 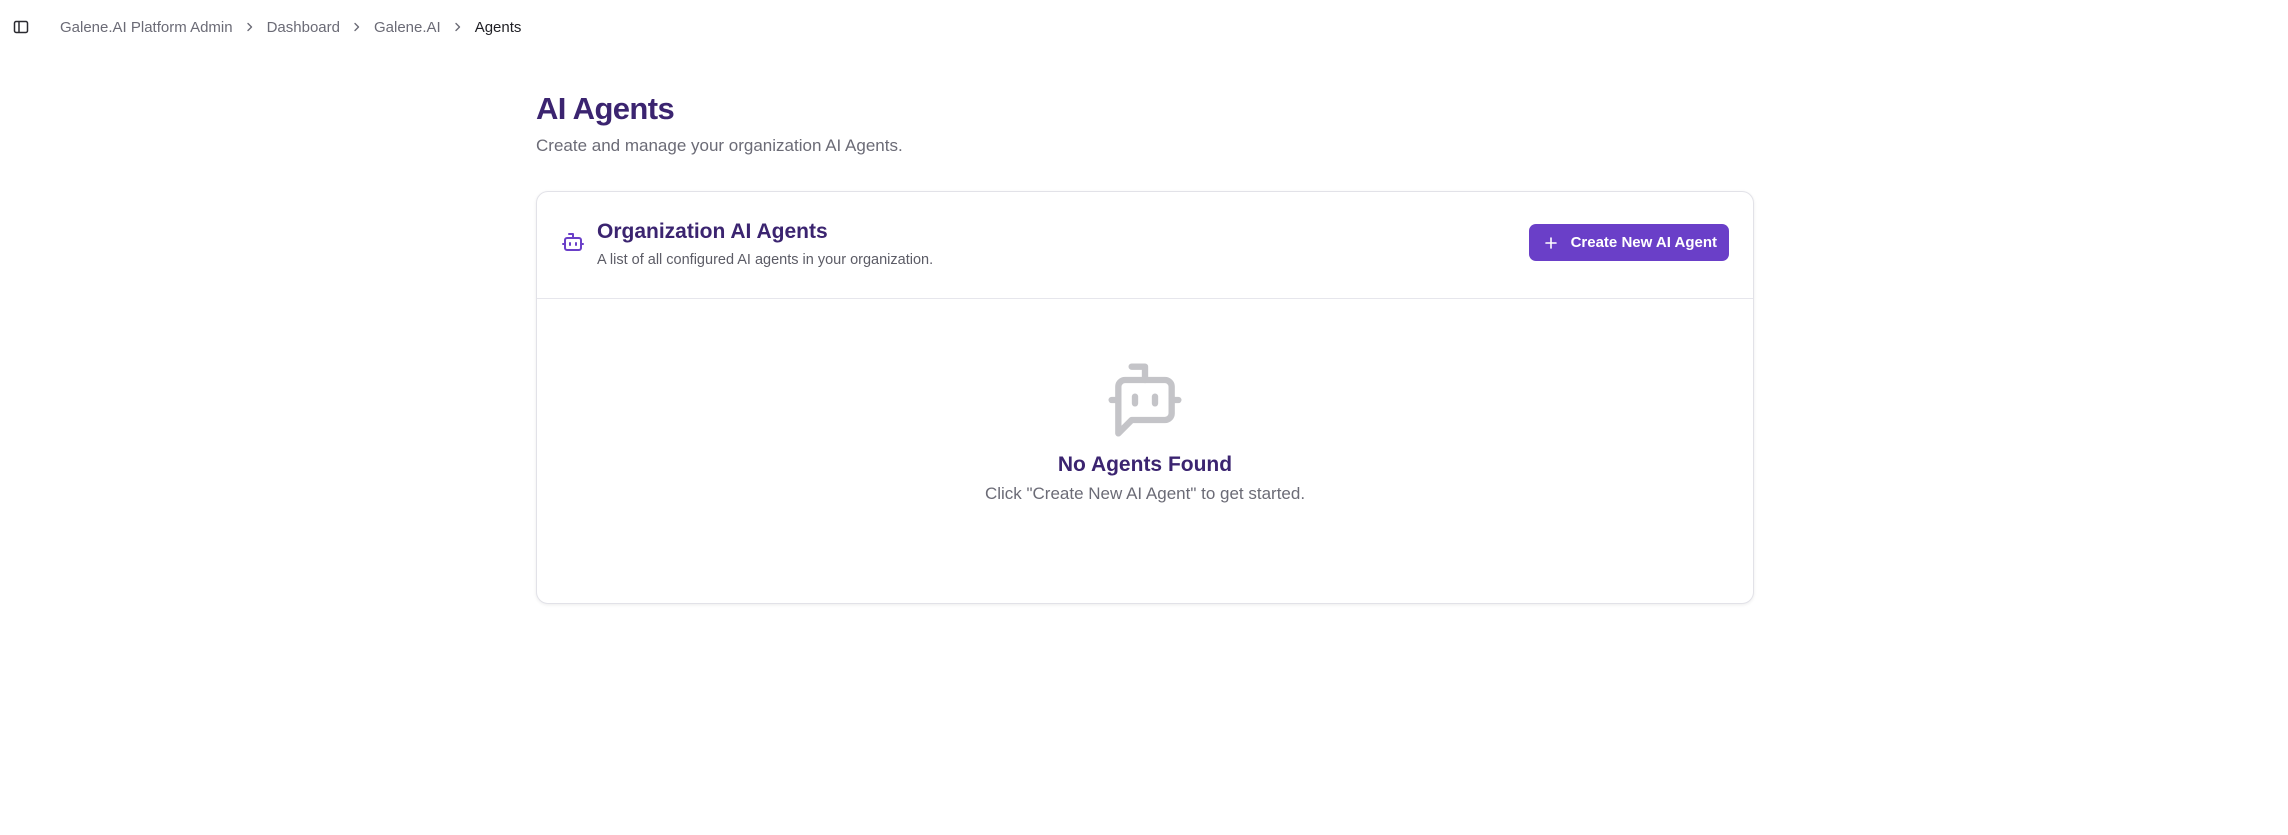 What do you see at coordinates (1145, 464) in the screenshot?
I see `empty-state-title: No Agents Found` at bounding box center [1145, 464].